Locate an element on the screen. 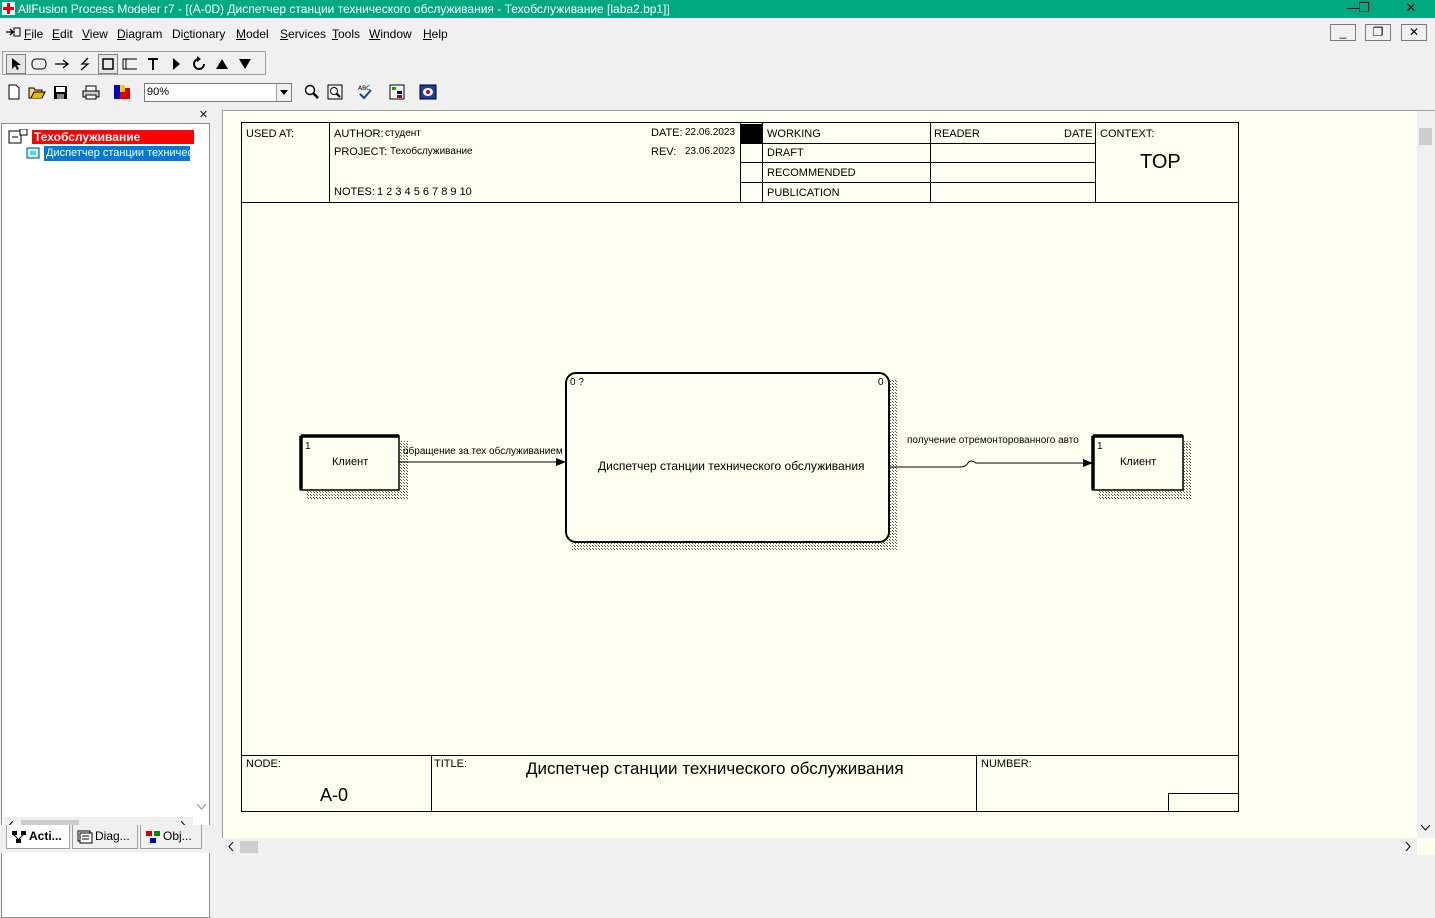  mdi-minimize-button: _ is located at coordinates (1343, 32).